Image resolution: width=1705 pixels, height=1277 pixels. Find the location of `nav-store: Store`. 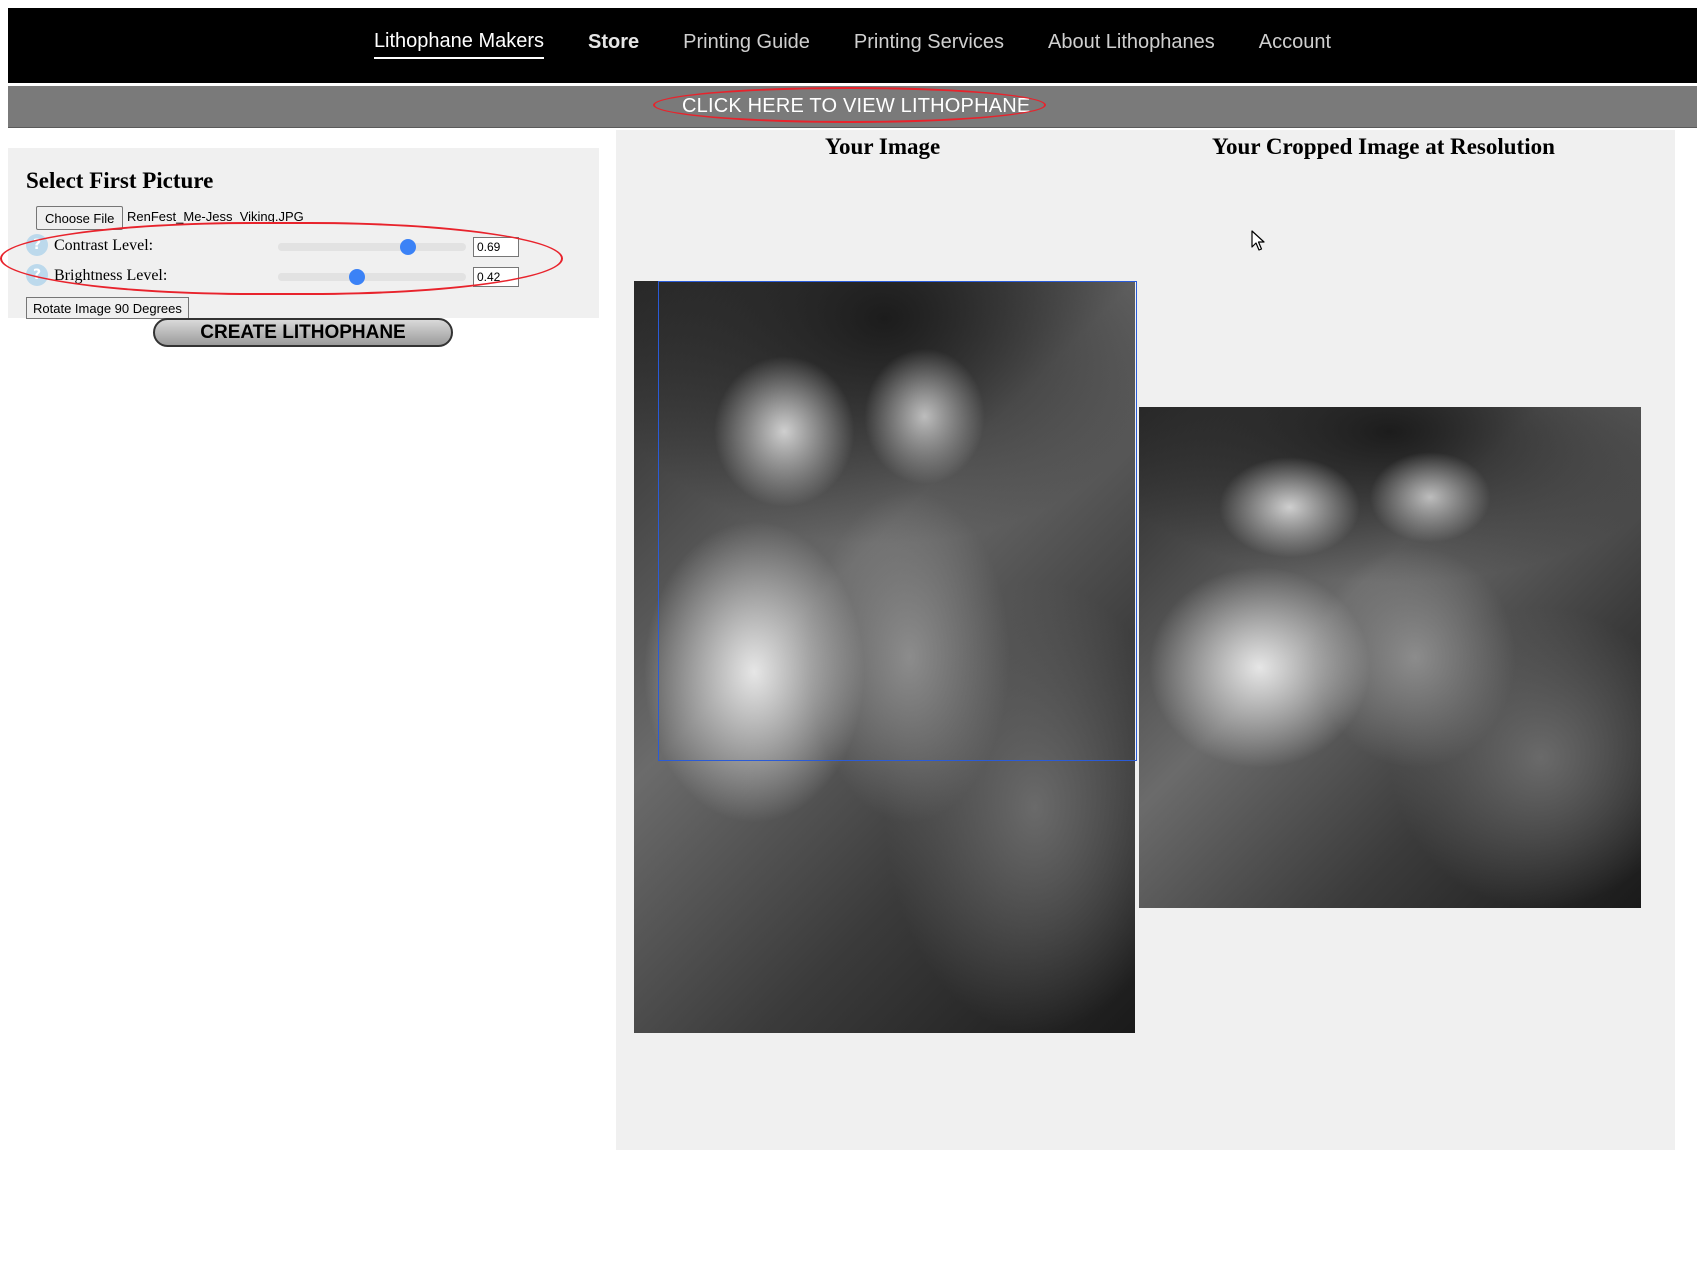

nav-store: Store is located at coordinates (613, 42).